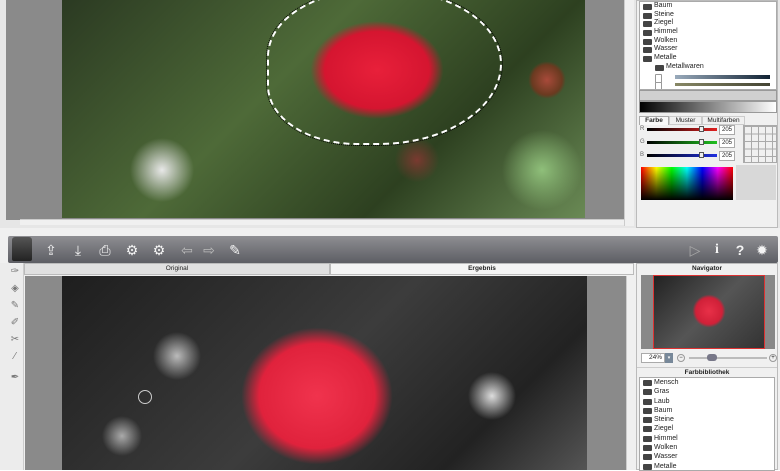  Describe the element at coordinates (22, 249) in the screenshot. I see `app-logo-paint-bucket-icon` at that location.